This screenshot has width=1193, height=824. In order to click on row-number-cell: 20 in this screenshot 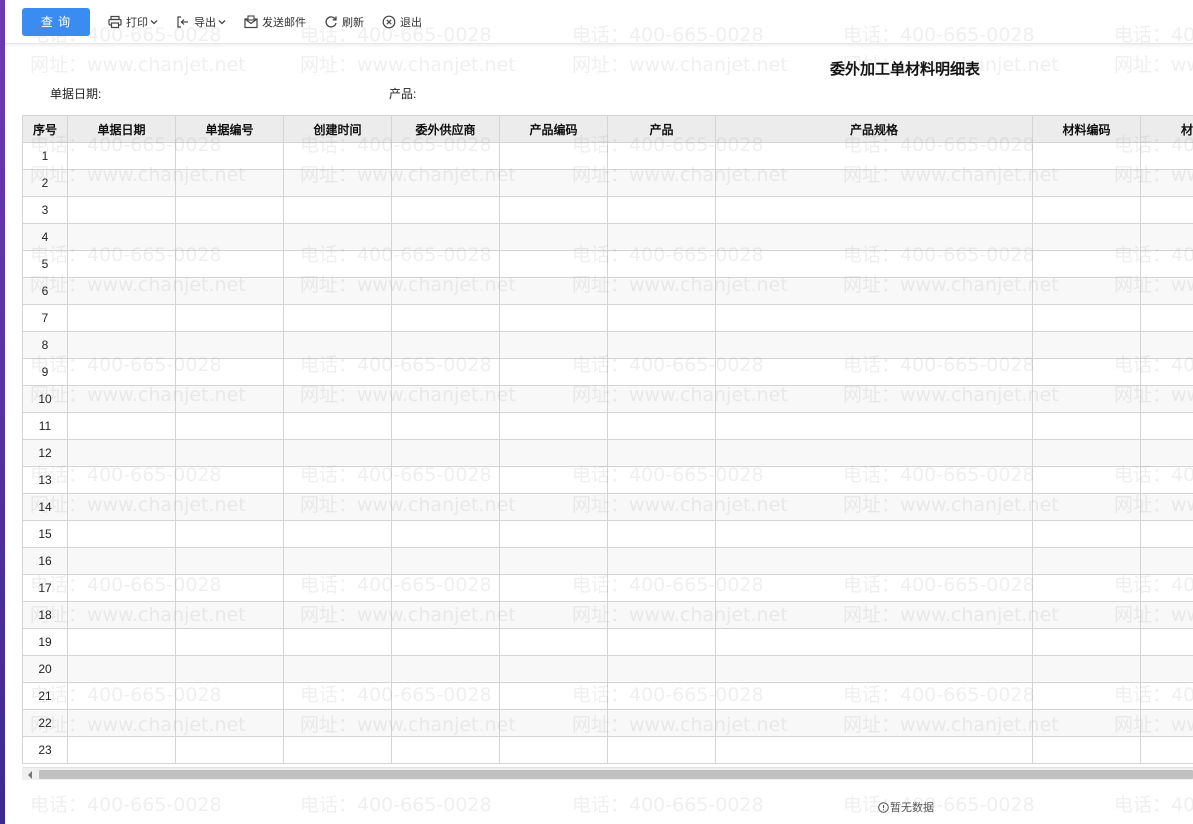, I will do `click(45, 669)`.